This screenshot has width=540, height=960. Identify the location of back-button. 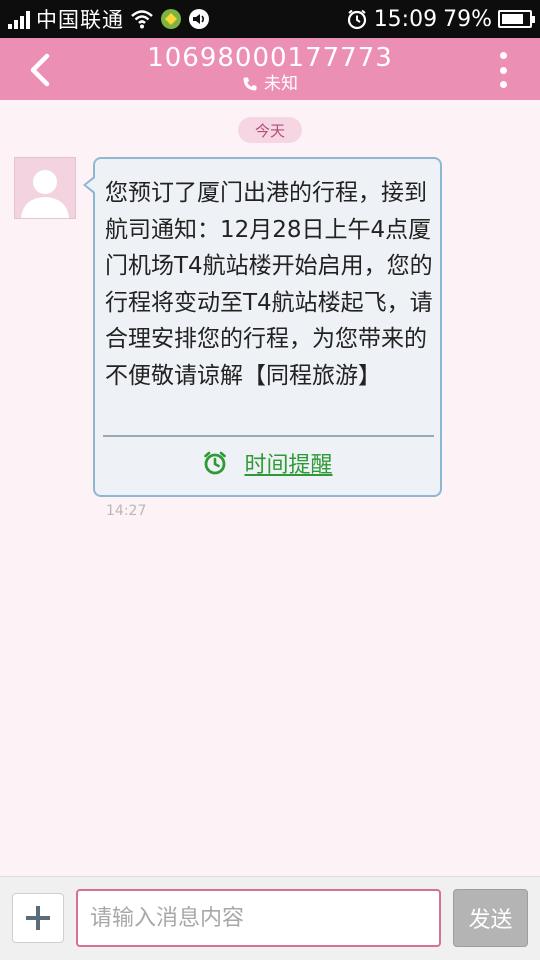
(40, 70).